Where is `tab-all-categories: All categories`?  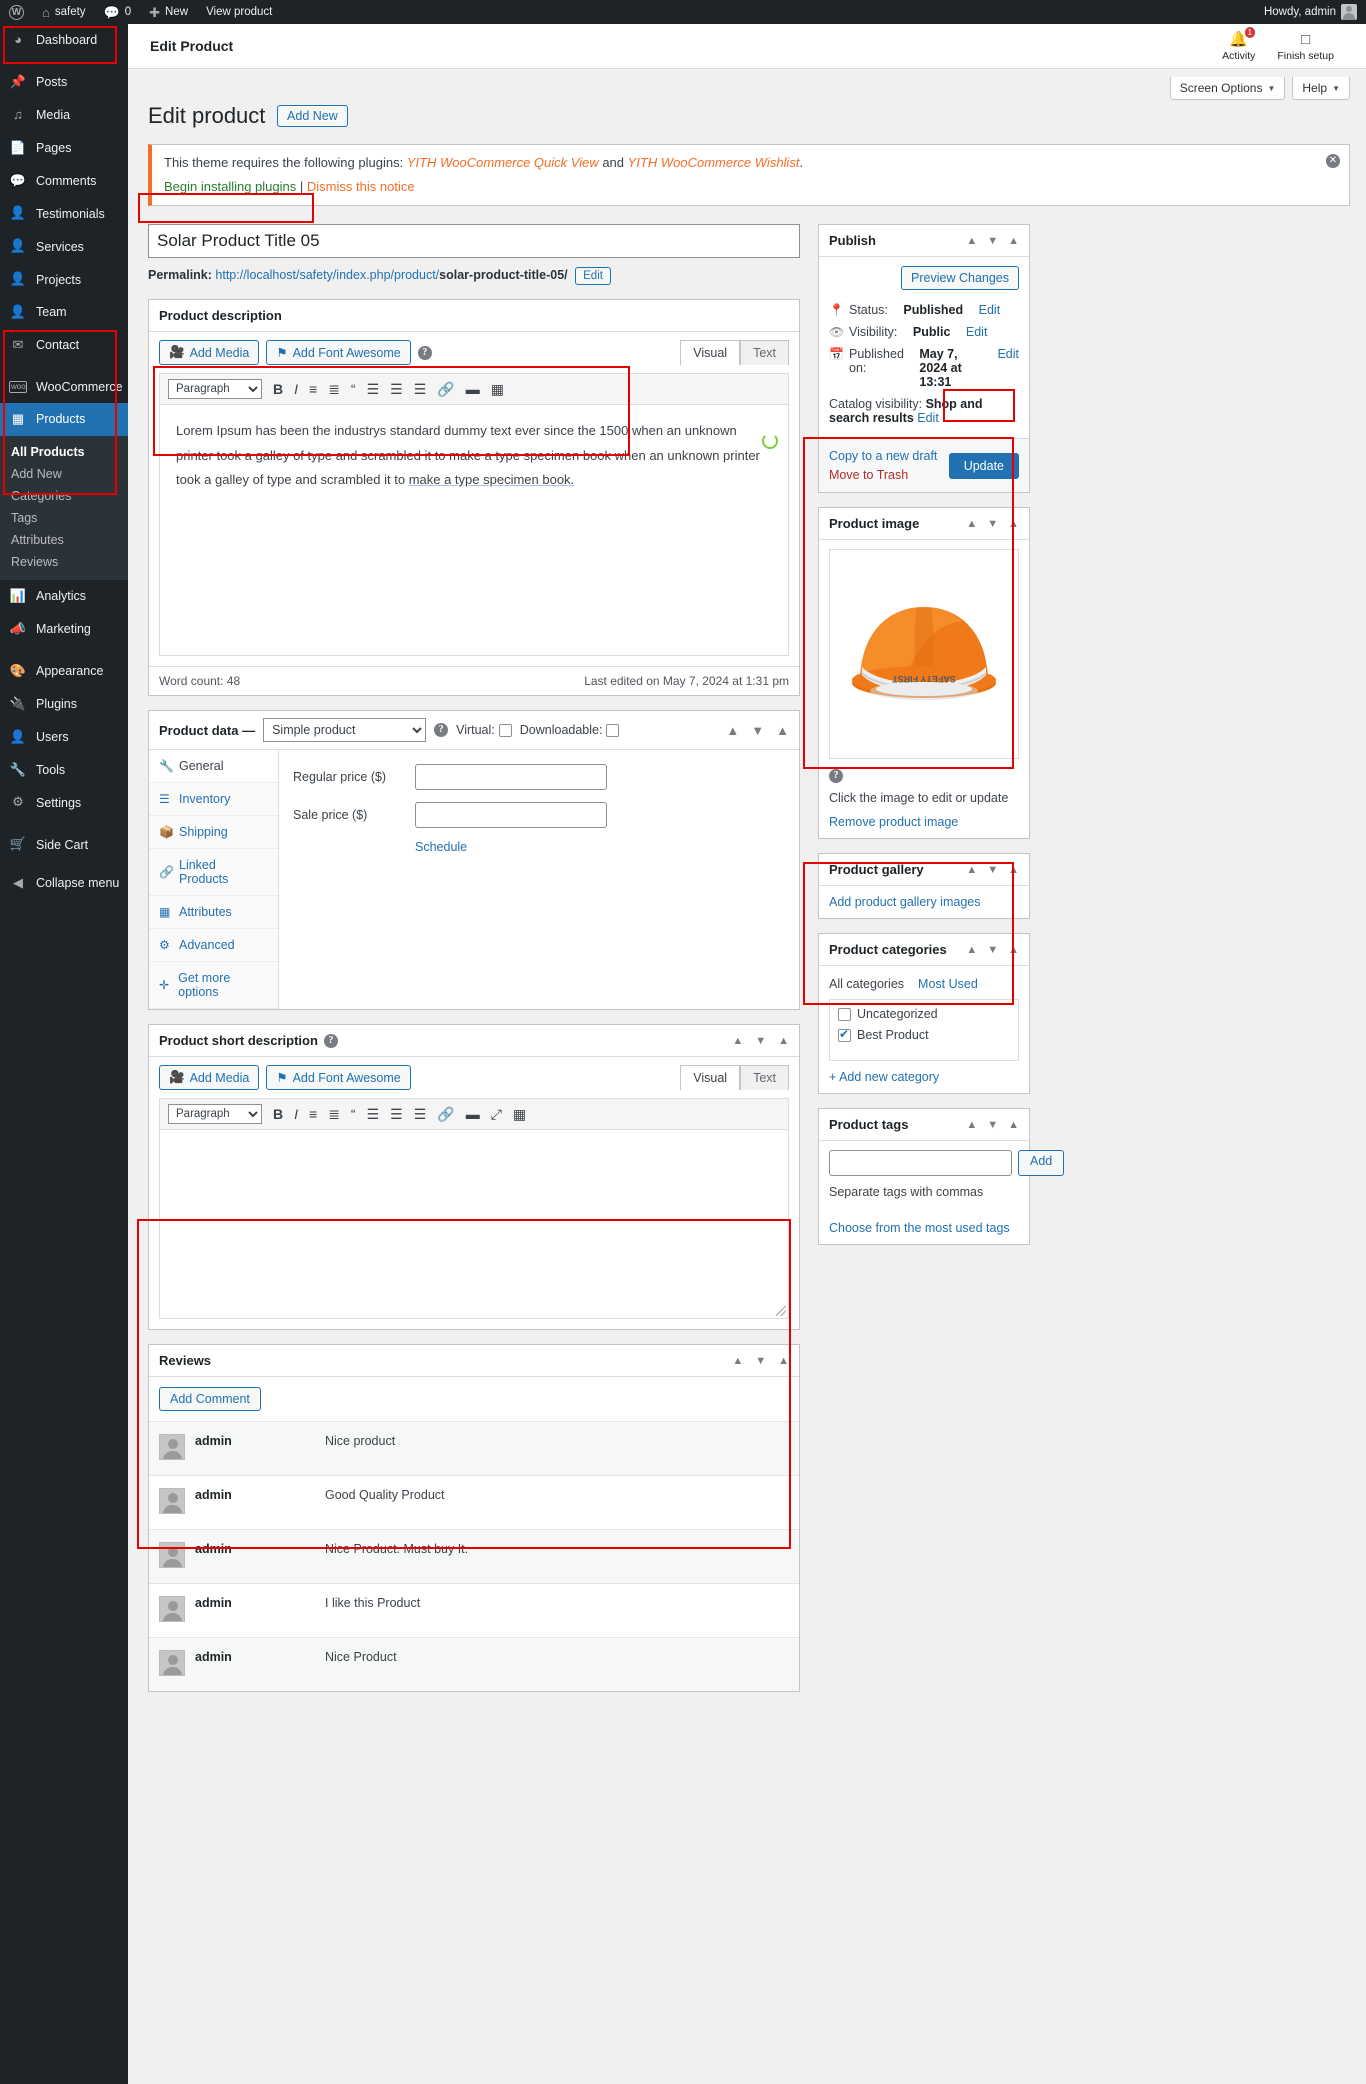 tab-all-categories: All categories is located at coordinates (866, 984).